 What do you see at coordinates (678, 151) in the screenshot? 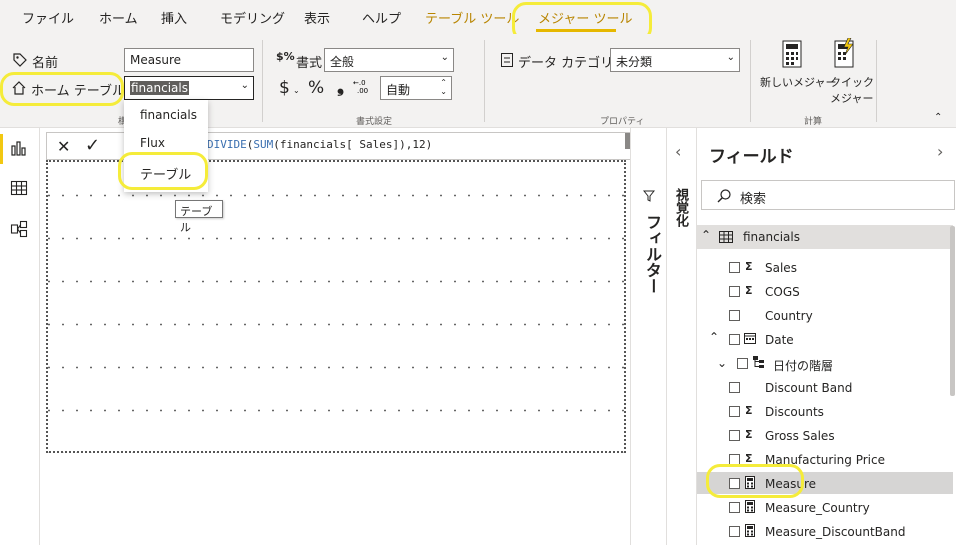
I see `expand-visualizations-icon: ‹` at bounding box center [678, 151].